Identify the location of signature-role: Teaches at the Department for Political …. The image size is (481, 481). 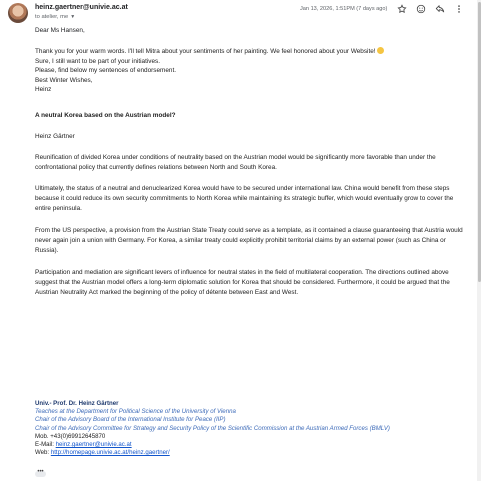
(135, 412).